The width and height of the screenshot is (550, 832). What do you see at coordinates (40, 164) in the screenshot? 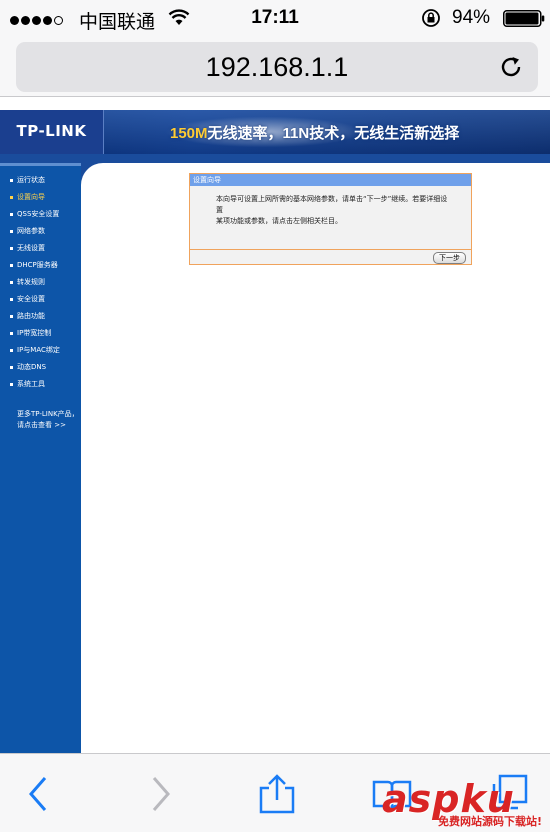
I see `sidebar-top-border` at bounding box center [40, 164].